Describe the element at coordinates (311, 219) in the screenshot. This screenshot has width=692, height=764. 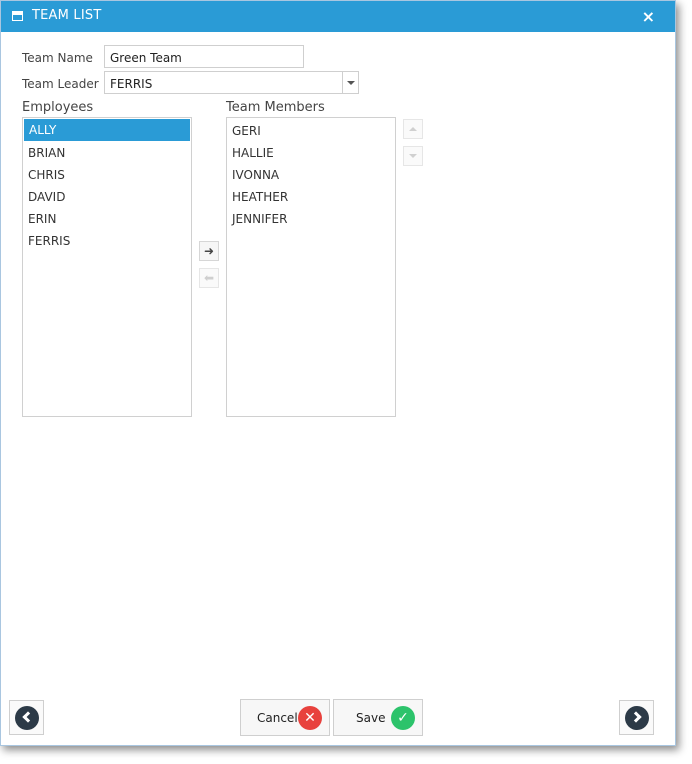
I see `list-item: JENNIFER` at that location.